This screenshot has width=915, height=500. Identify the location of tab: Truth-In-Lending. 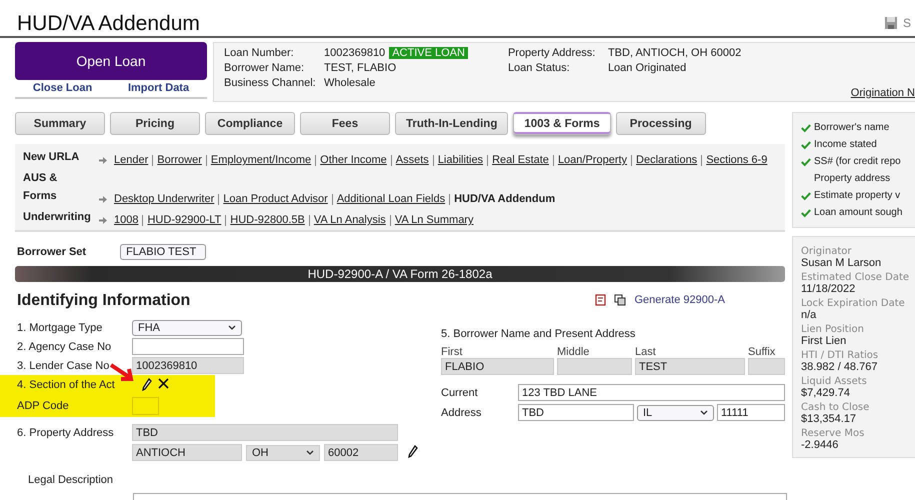
(451, 123).